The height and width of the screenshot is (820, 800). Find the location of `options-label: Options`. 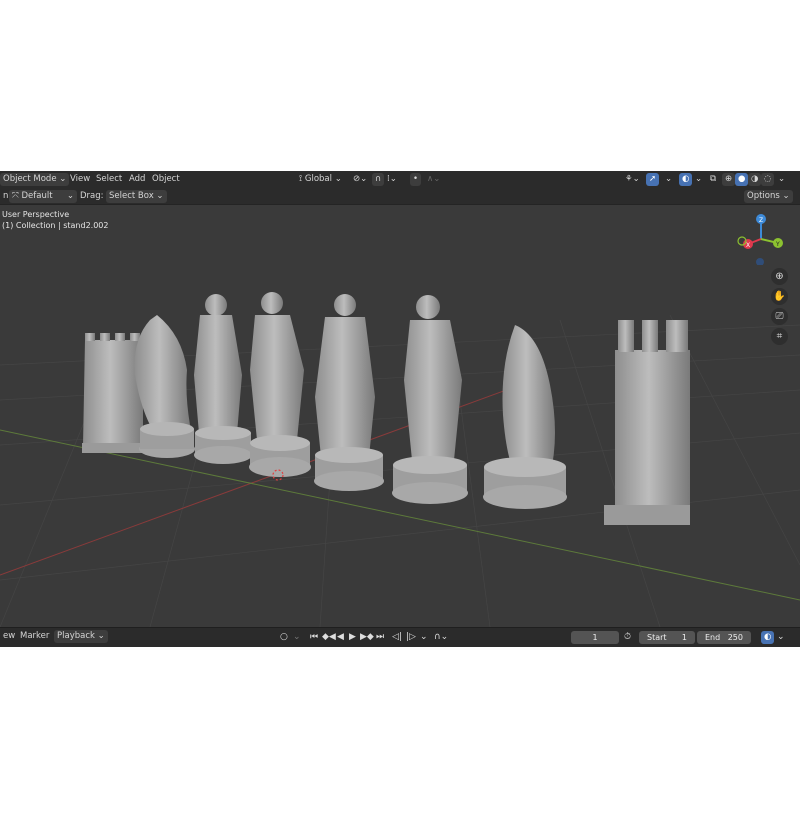

options-label: Options is located at coordinates (763, 196).